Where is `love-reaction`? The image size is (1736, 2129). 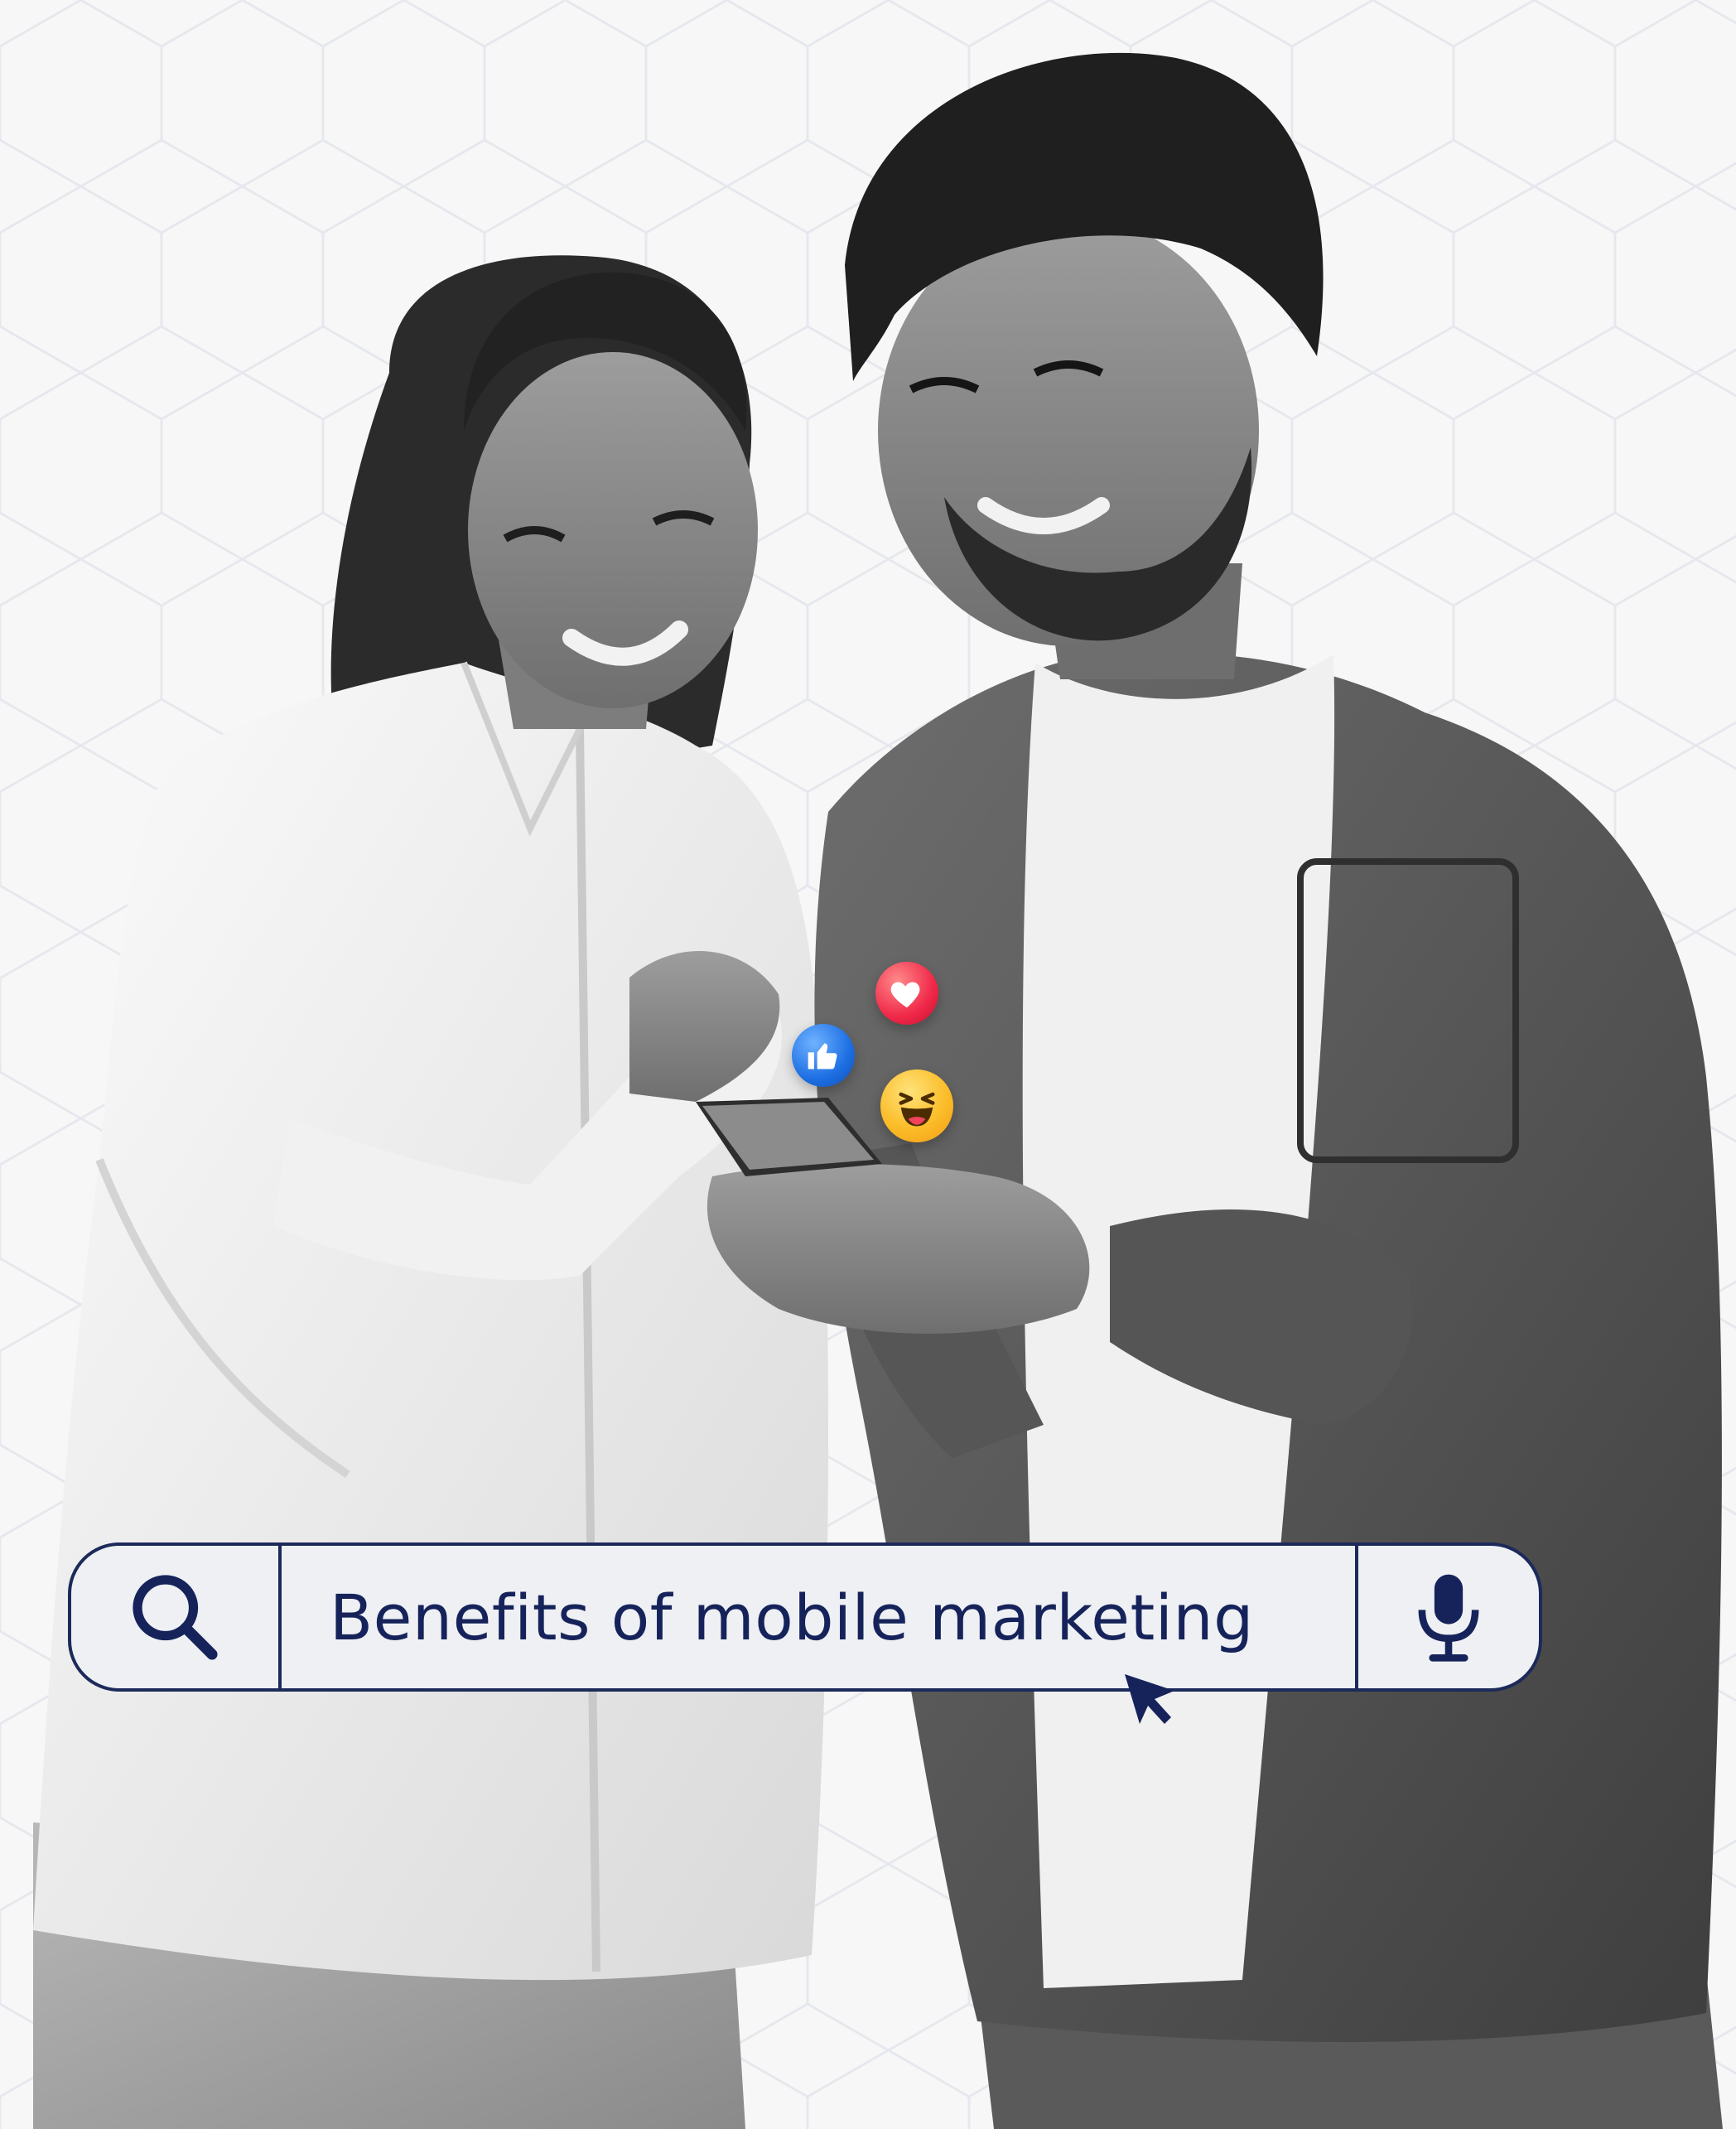
love-reaction is located at coordinates (906, 993).